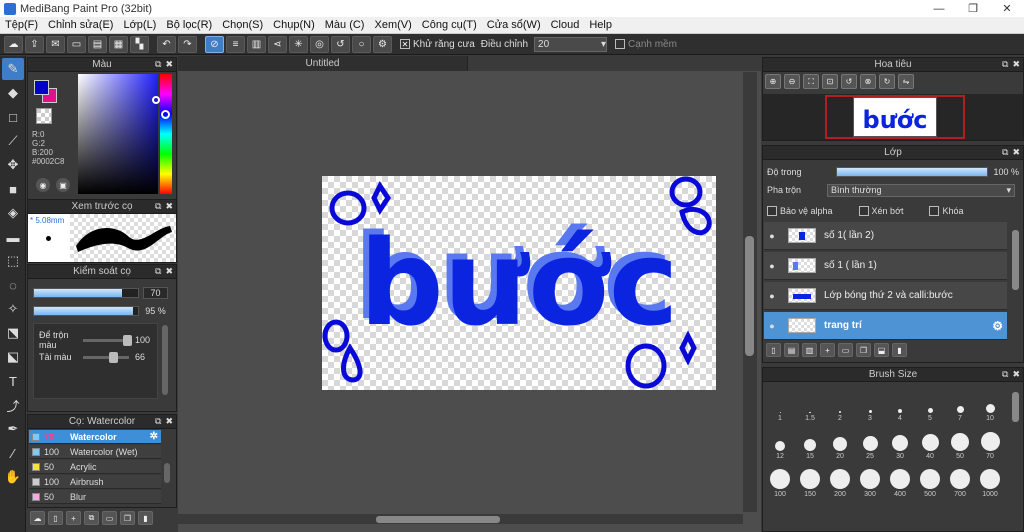 The height and width of the screenshot is (532, 1024). I want to click on select-pen-tool-icon: ⬔, so click(13, 333).